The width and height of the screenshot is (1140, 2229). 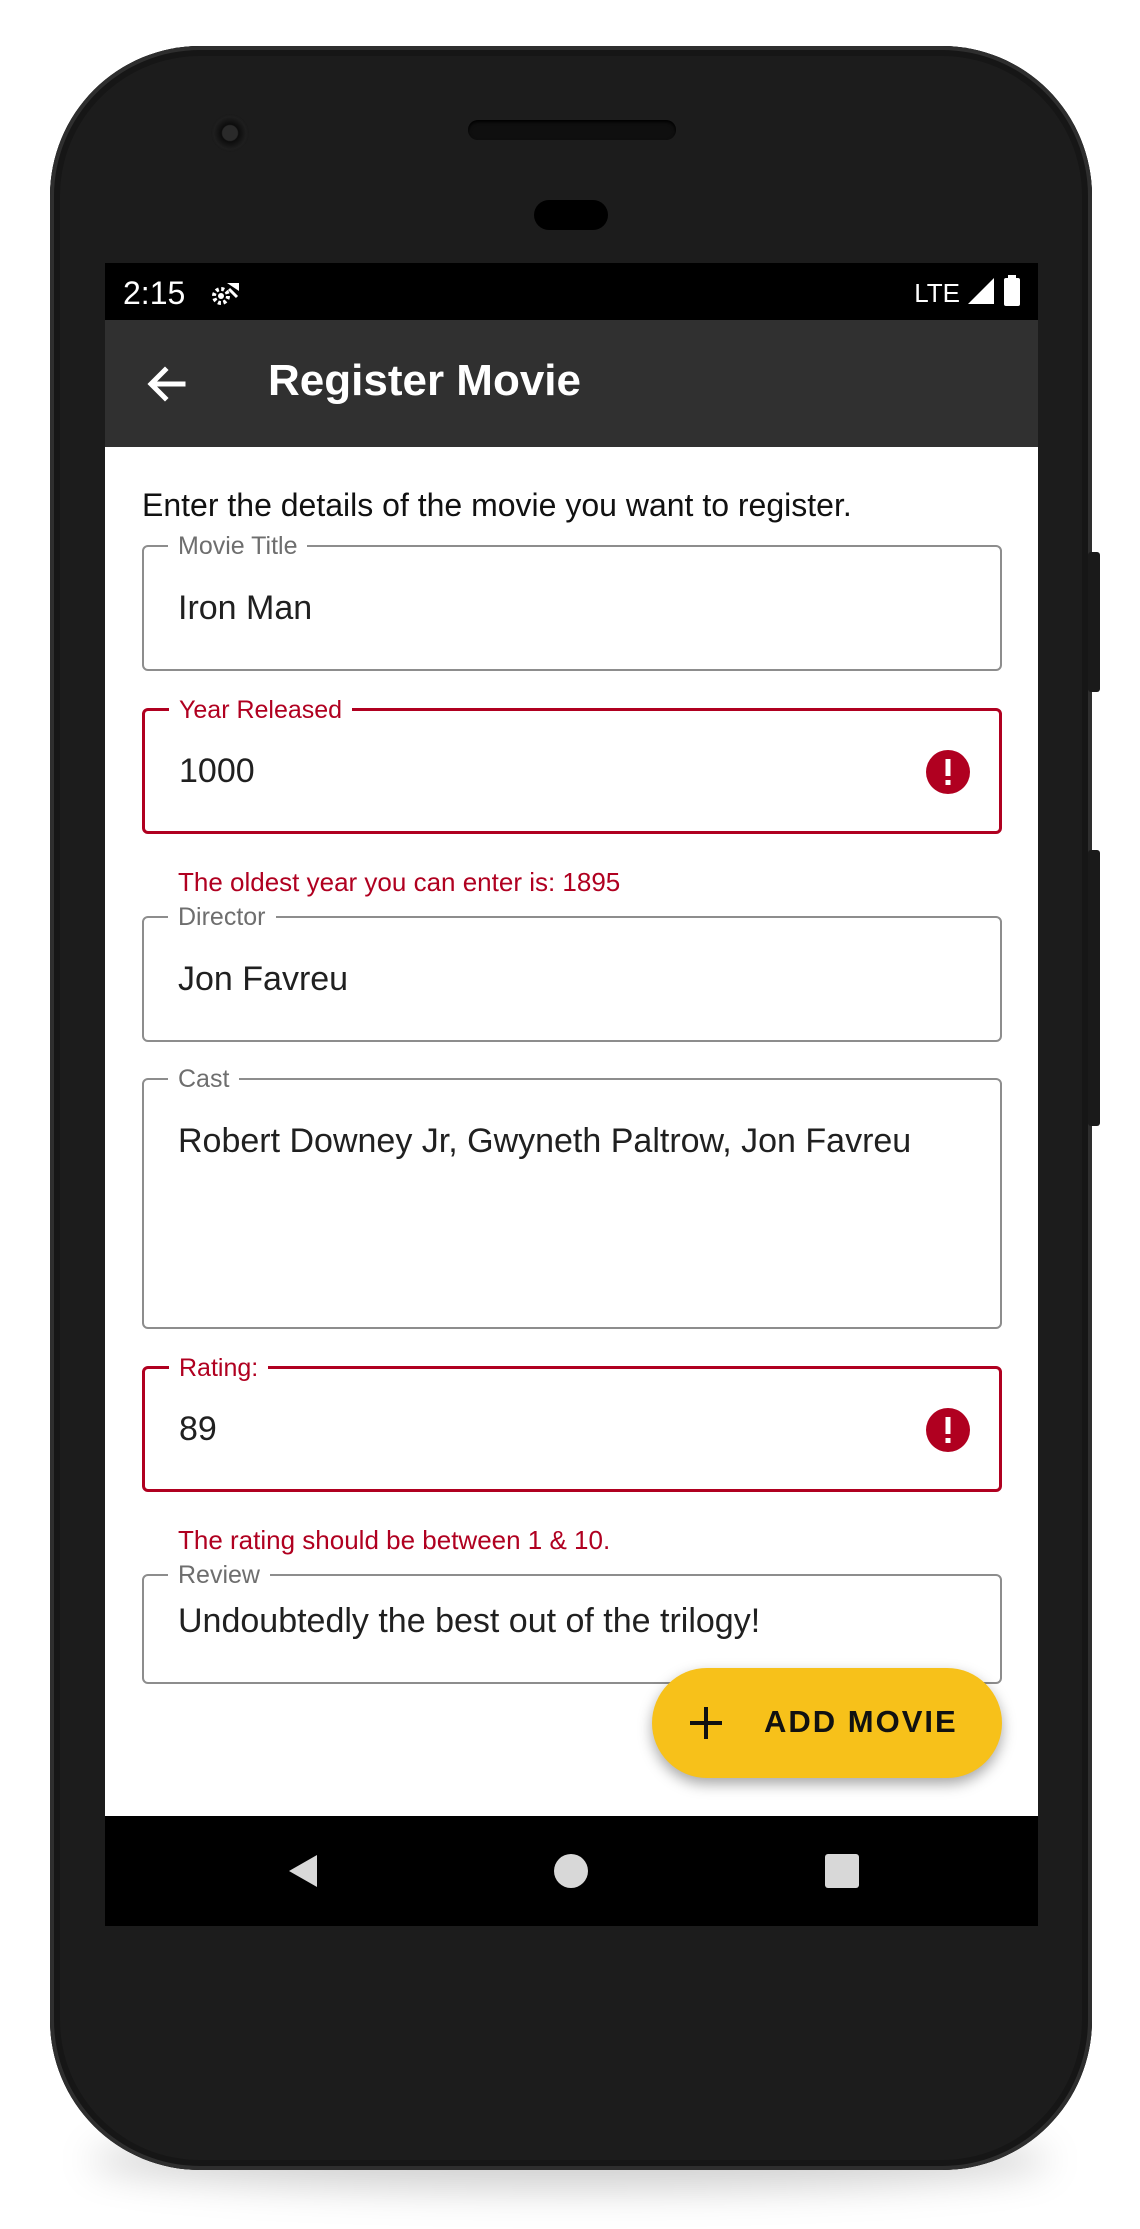 I want to click on cast-label: Cast, so click(x=204, y=1079).